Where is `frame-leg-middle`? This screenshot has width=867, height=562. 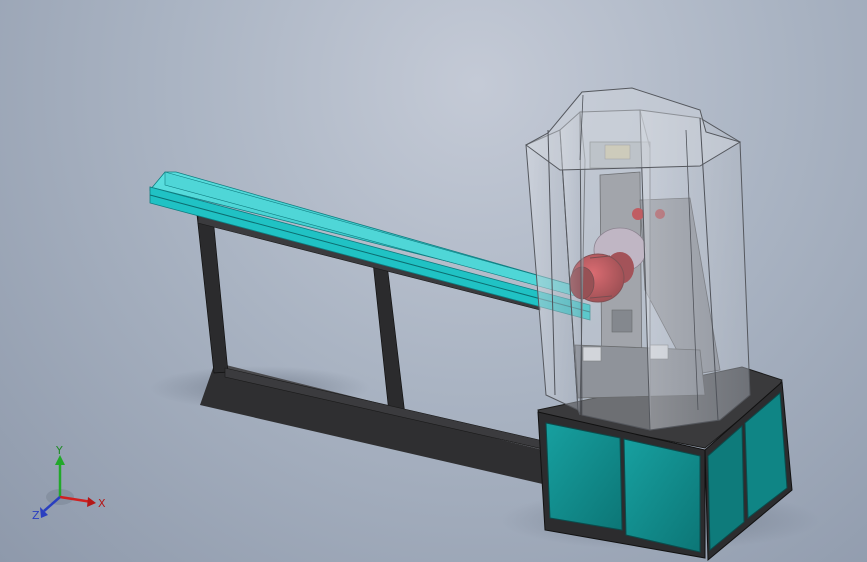
frame-leg-middle is located at coordinates (389, 338).